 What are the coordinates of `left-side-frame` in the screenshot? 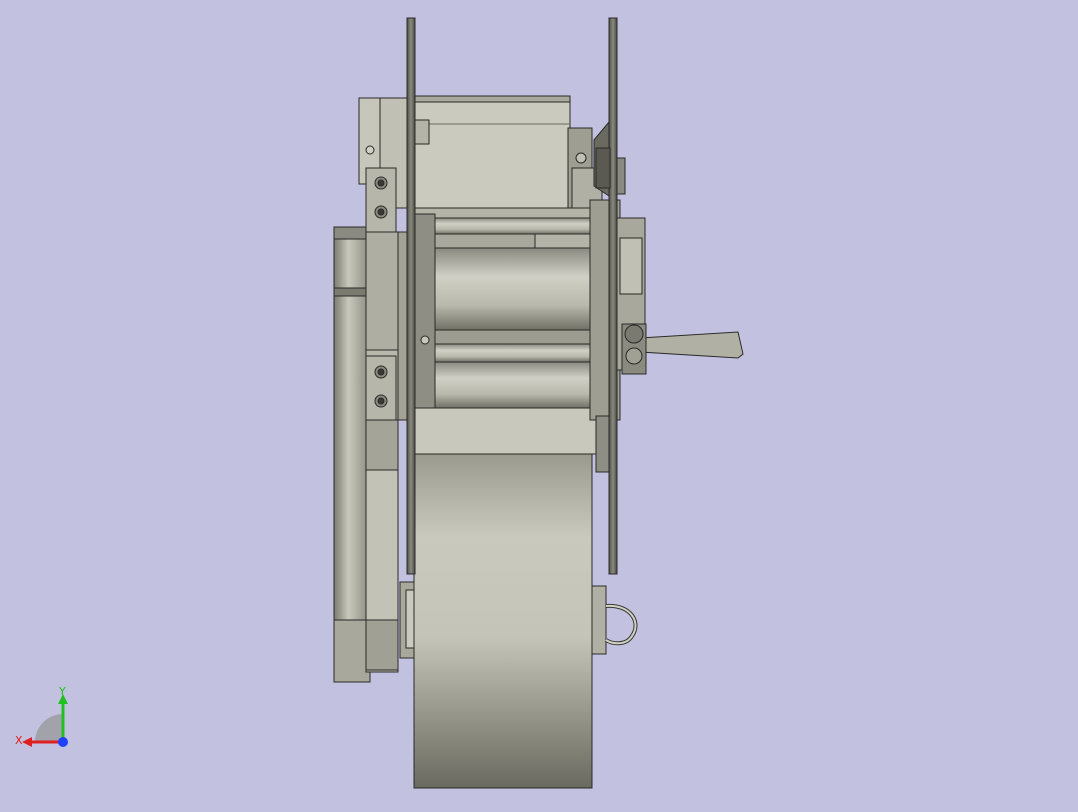 It's located at (366, 454).